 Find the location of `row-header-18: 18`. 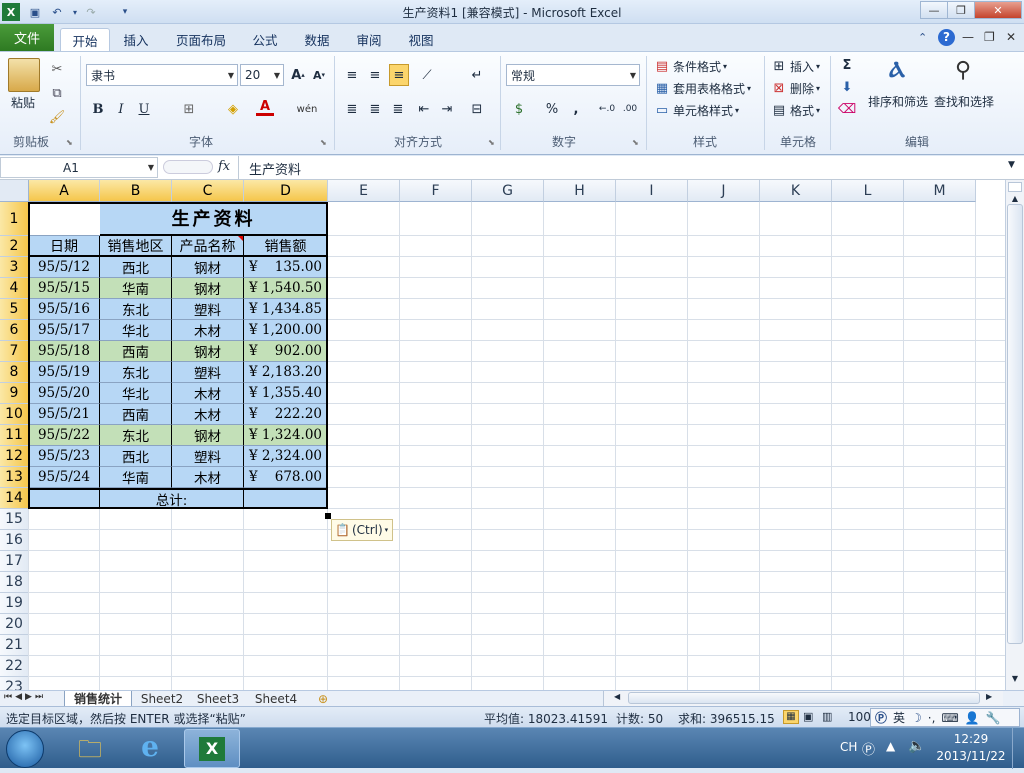

row-header-18: 18 is located at coordinates (14, 582).